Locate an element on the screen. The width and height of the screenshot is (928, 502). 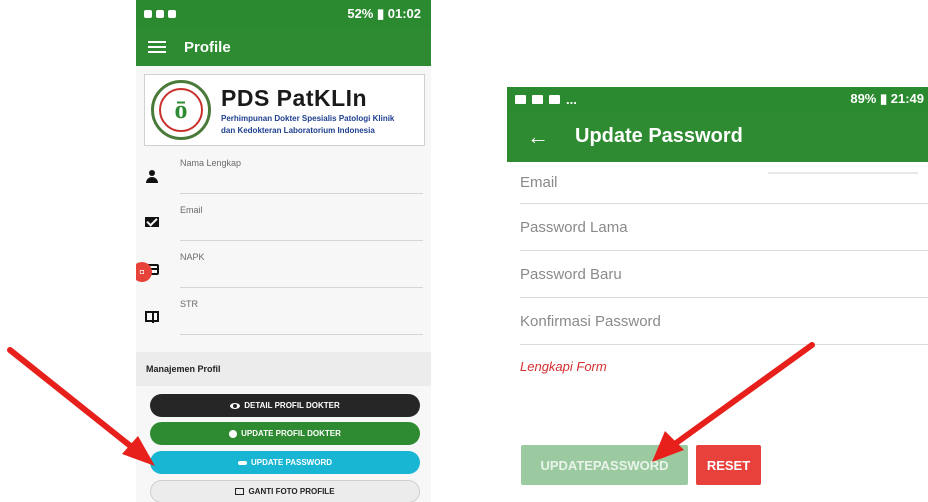
field-email: Email is located at coordinates (283, 222).